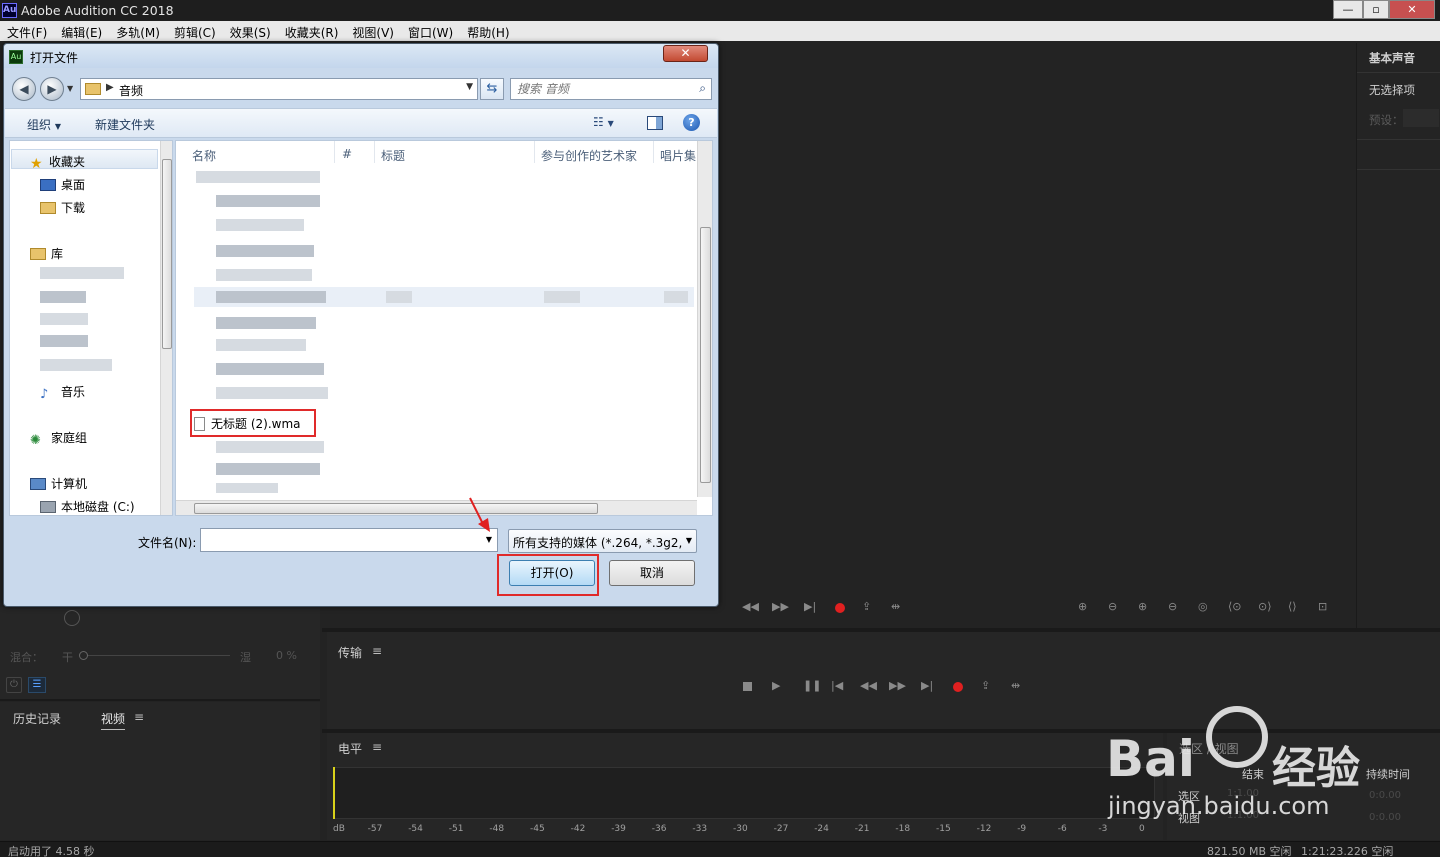 Image resolution: width=1440 pixels, height=857 pixels. I want to click on new-folder-button: 新建文件夹, so click(125, 124).